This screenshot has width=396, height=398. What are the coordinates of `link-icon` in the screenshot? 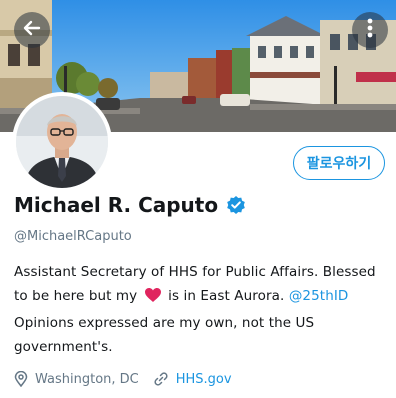 It's located at (161, 379).